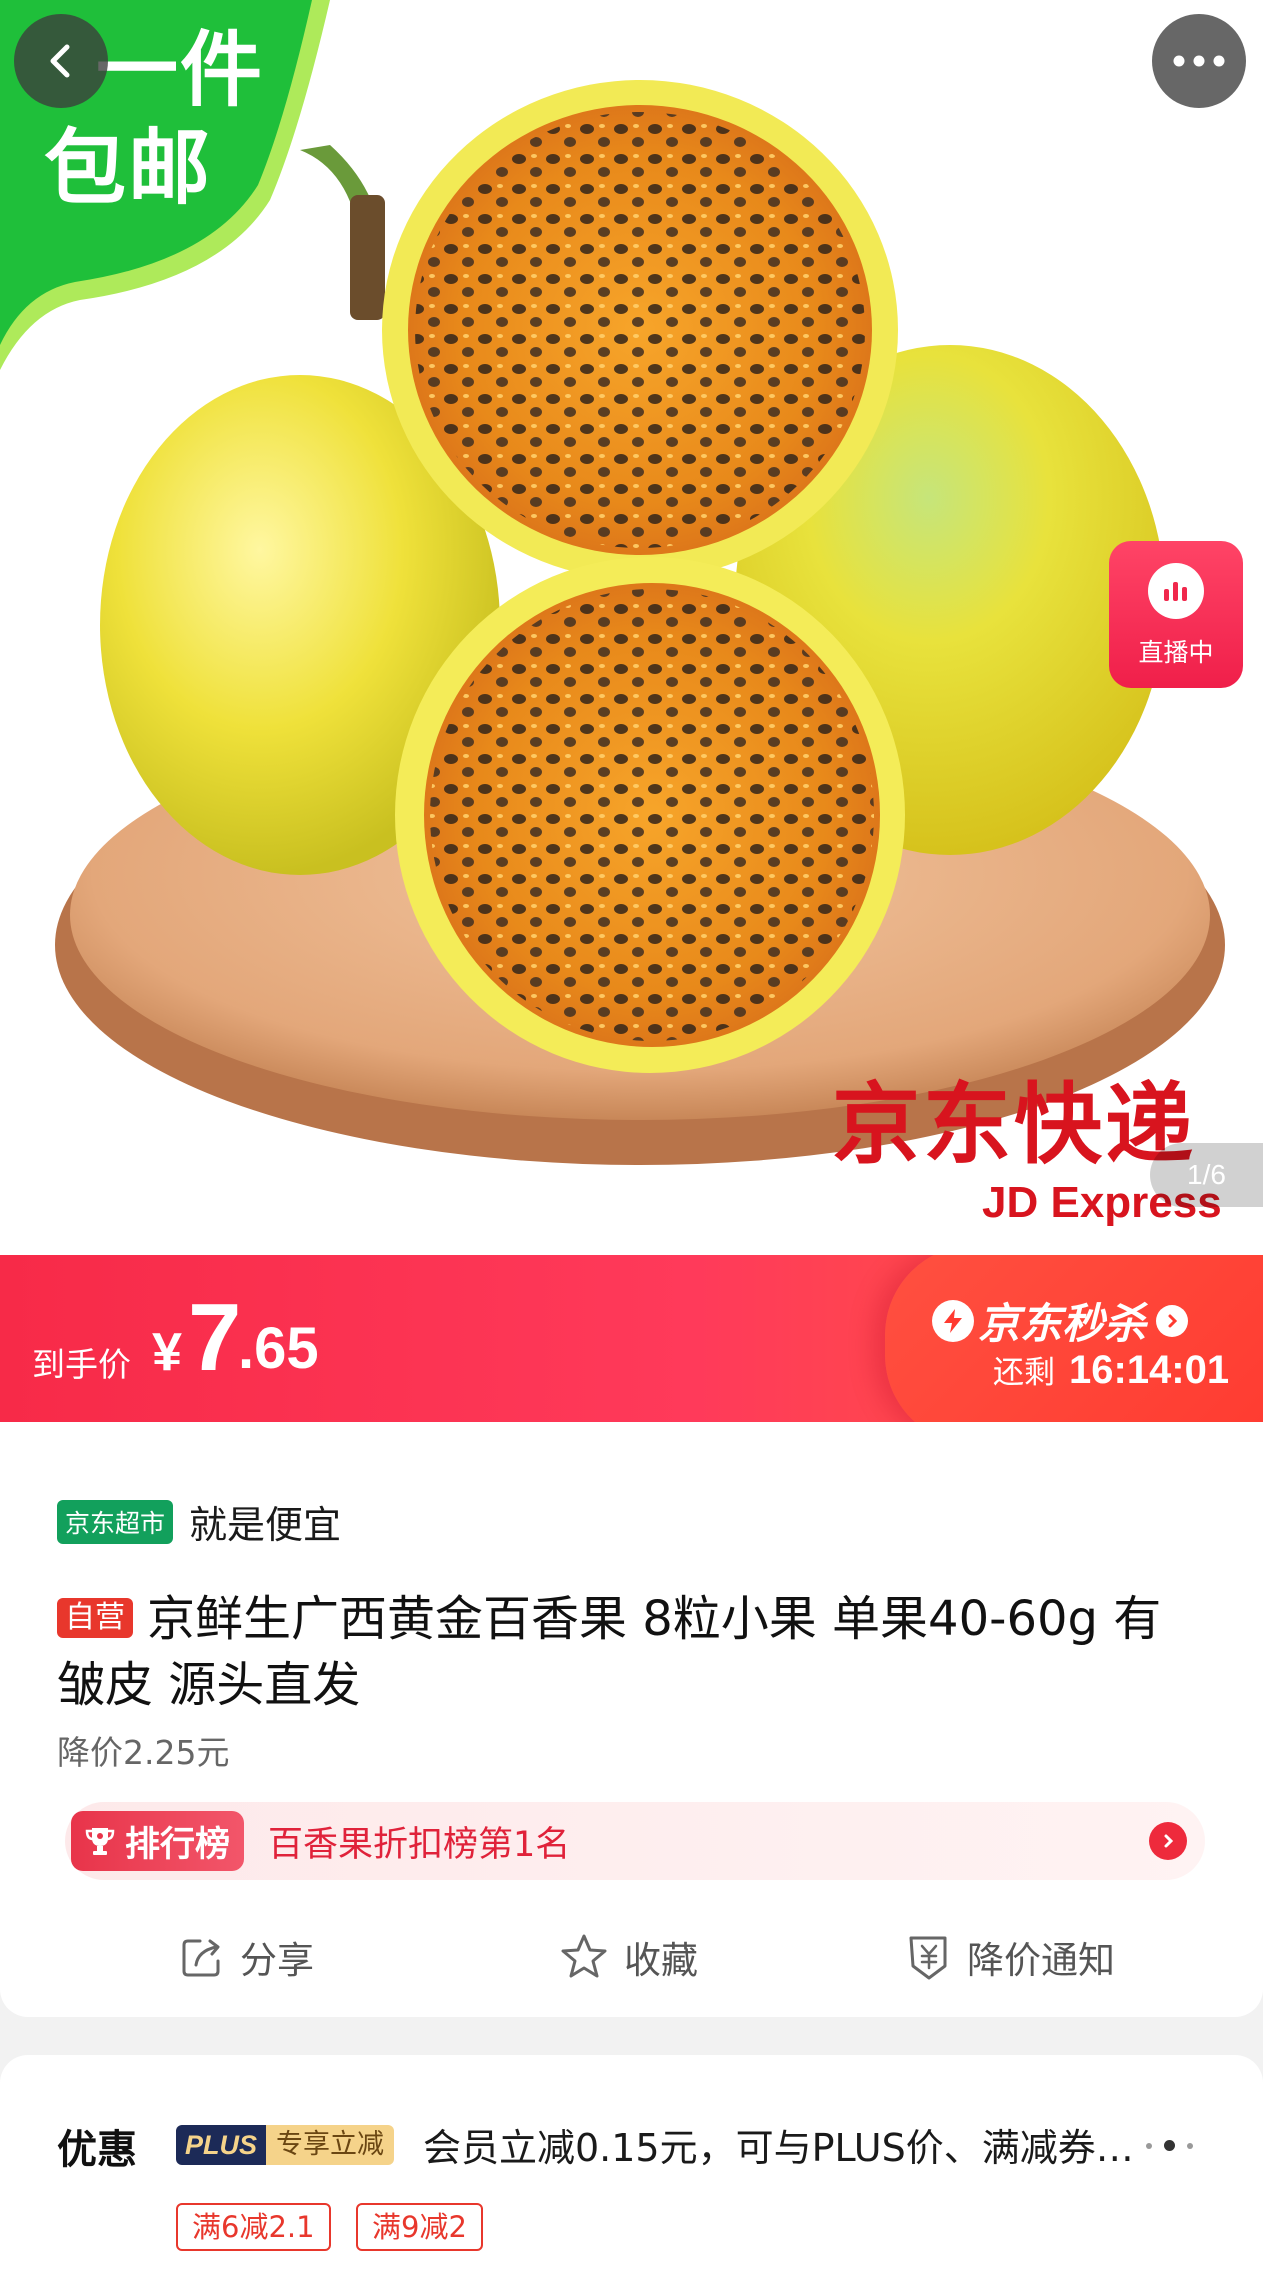  I want to click on back-arrow-icon, so click(60, 61).